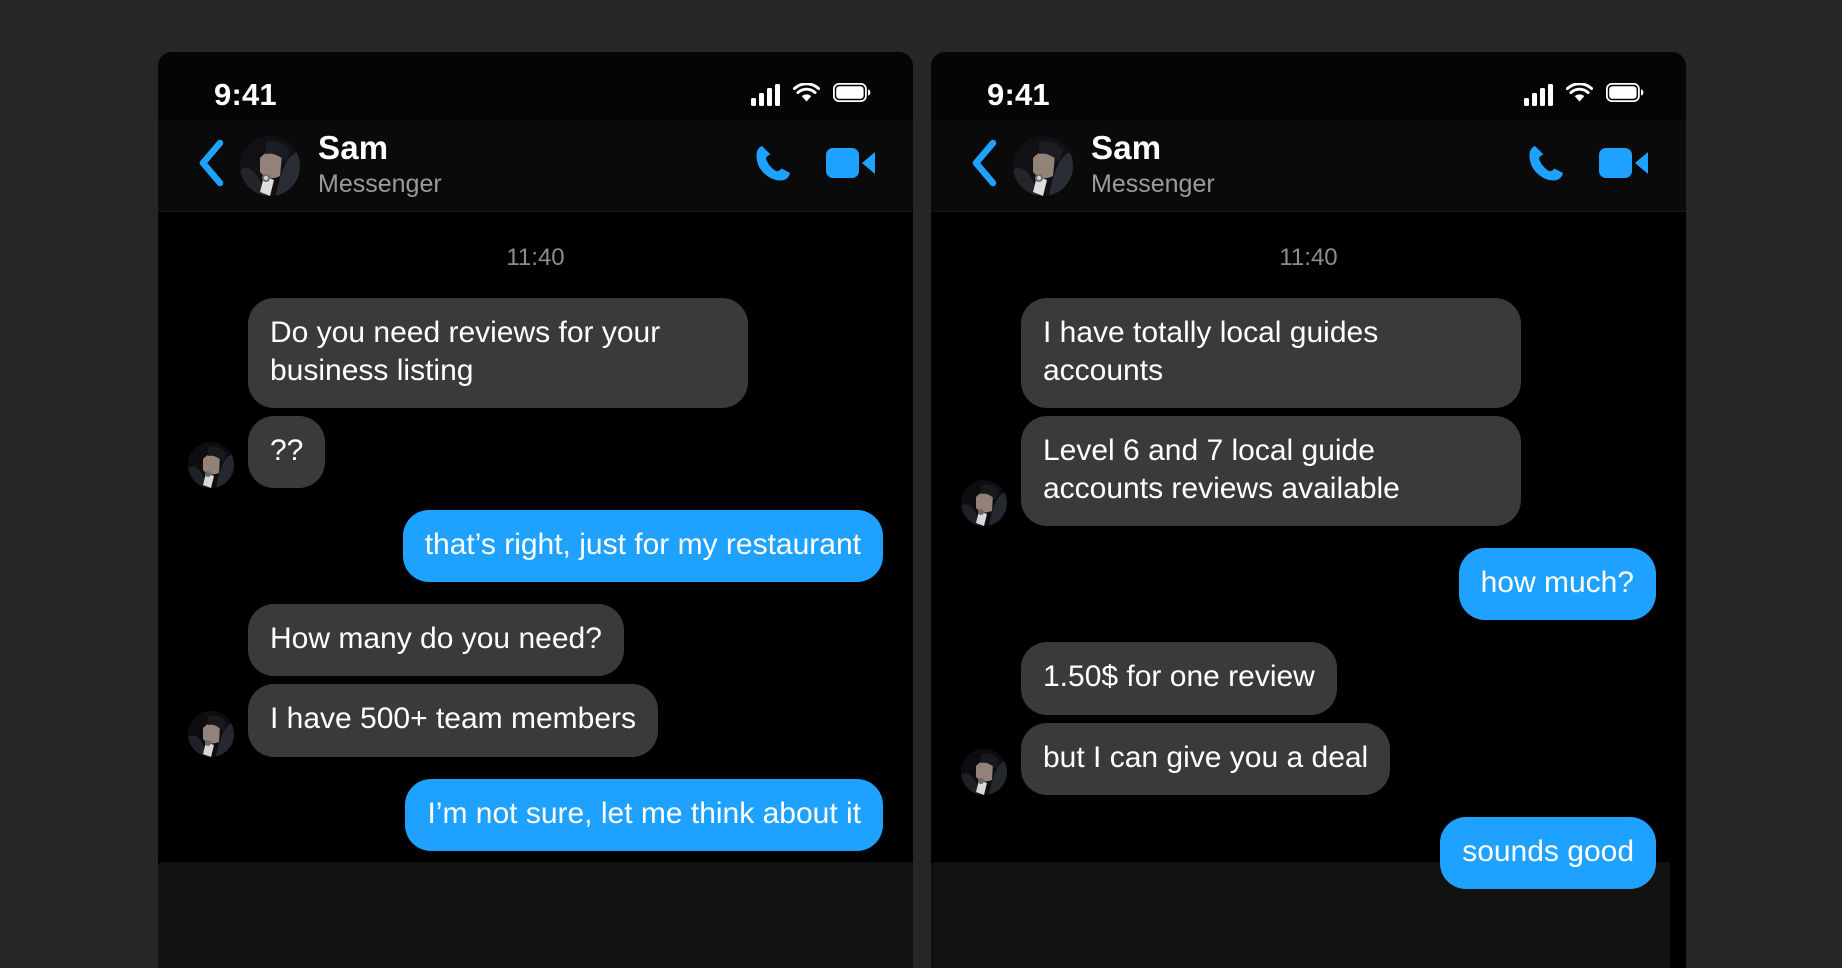 The width and height of the screenshot is (1842, 968). I want to click on message-bubble: how much?, so click(1557, 584).